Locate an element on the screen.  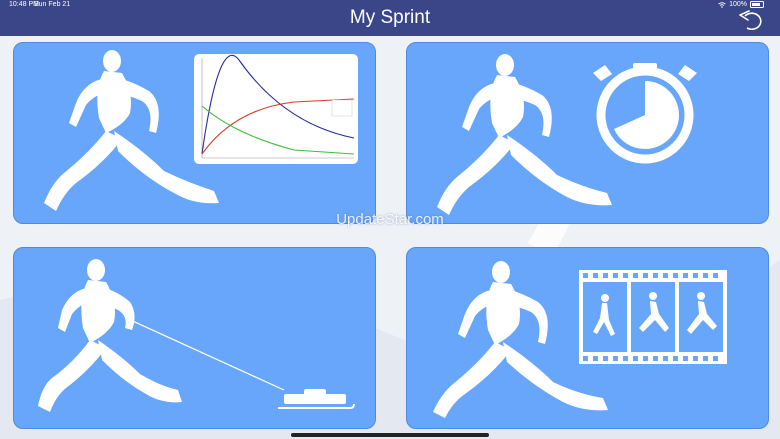
filmstrip-icon is located at coordinates (653, 317).